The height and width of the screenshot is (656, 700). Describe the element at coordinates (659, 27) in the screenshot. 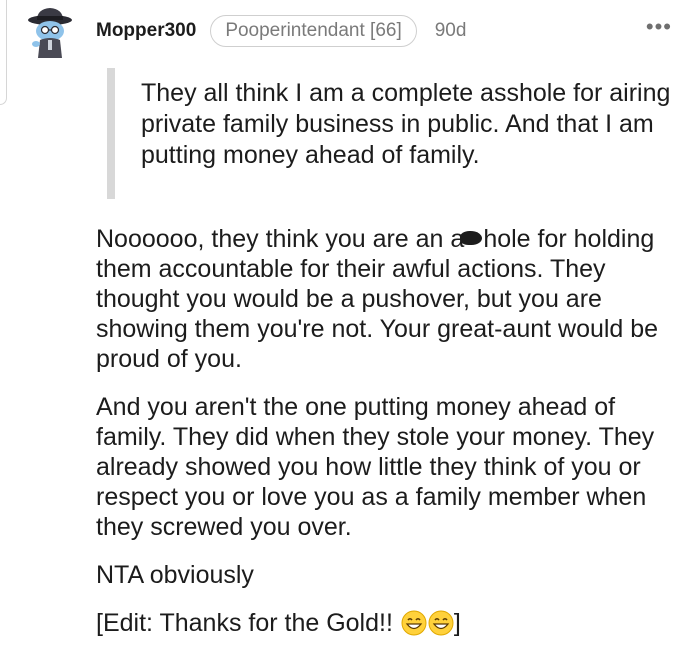

I see `more-options-icon: •••` at that location.